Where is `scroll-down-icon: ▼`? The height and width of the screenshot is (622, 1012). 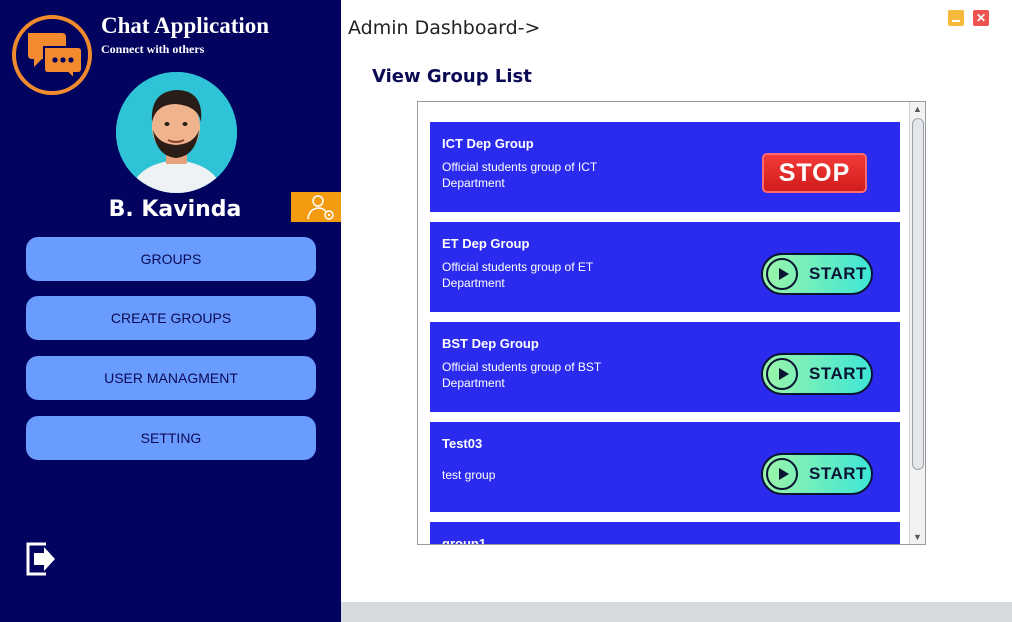 scroll-down-icon: ▼ is located at coordinates (917, 537).